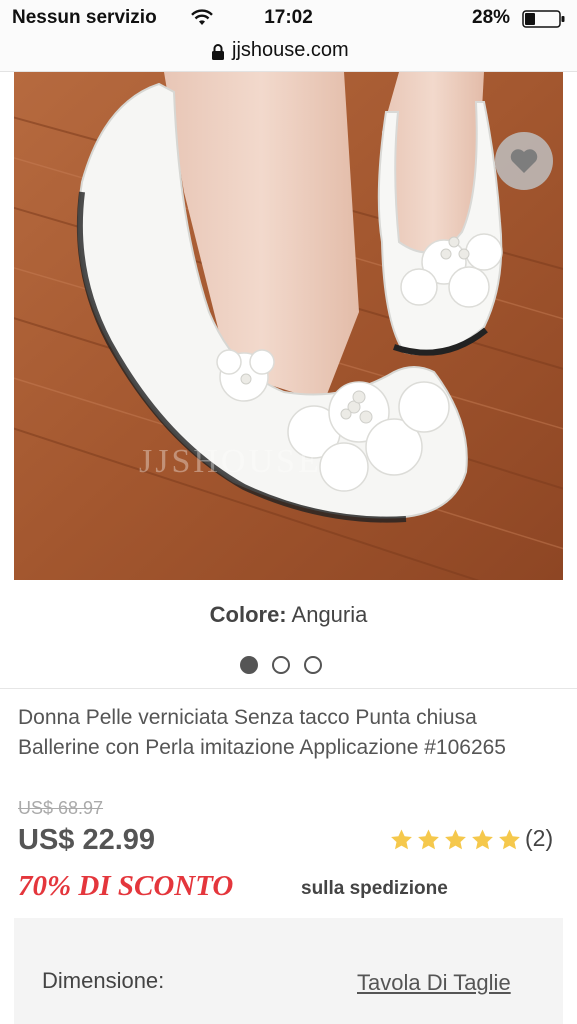 Image resolution: width=577 pixels, height=1024 pixels. Describe the element at coordinates (126, 886) in the screenshot. I see `discount-badge: 70% DI SCONTO` at that location.